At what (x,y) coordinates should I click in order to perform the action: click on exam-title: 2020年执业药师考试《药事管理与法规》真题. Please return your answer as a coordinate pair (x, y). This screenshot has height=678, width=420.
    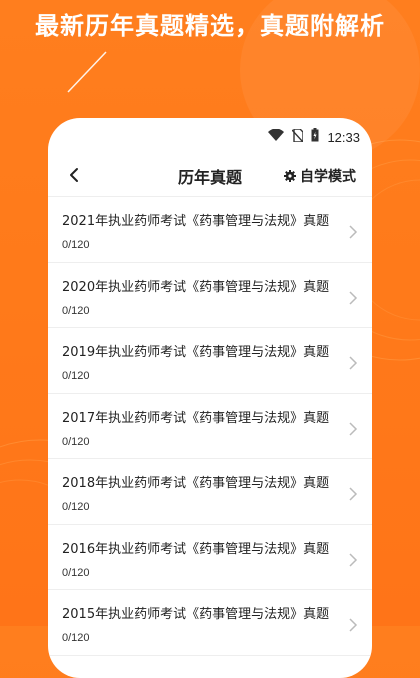
    Looking at the image, I should click on (196, 287).